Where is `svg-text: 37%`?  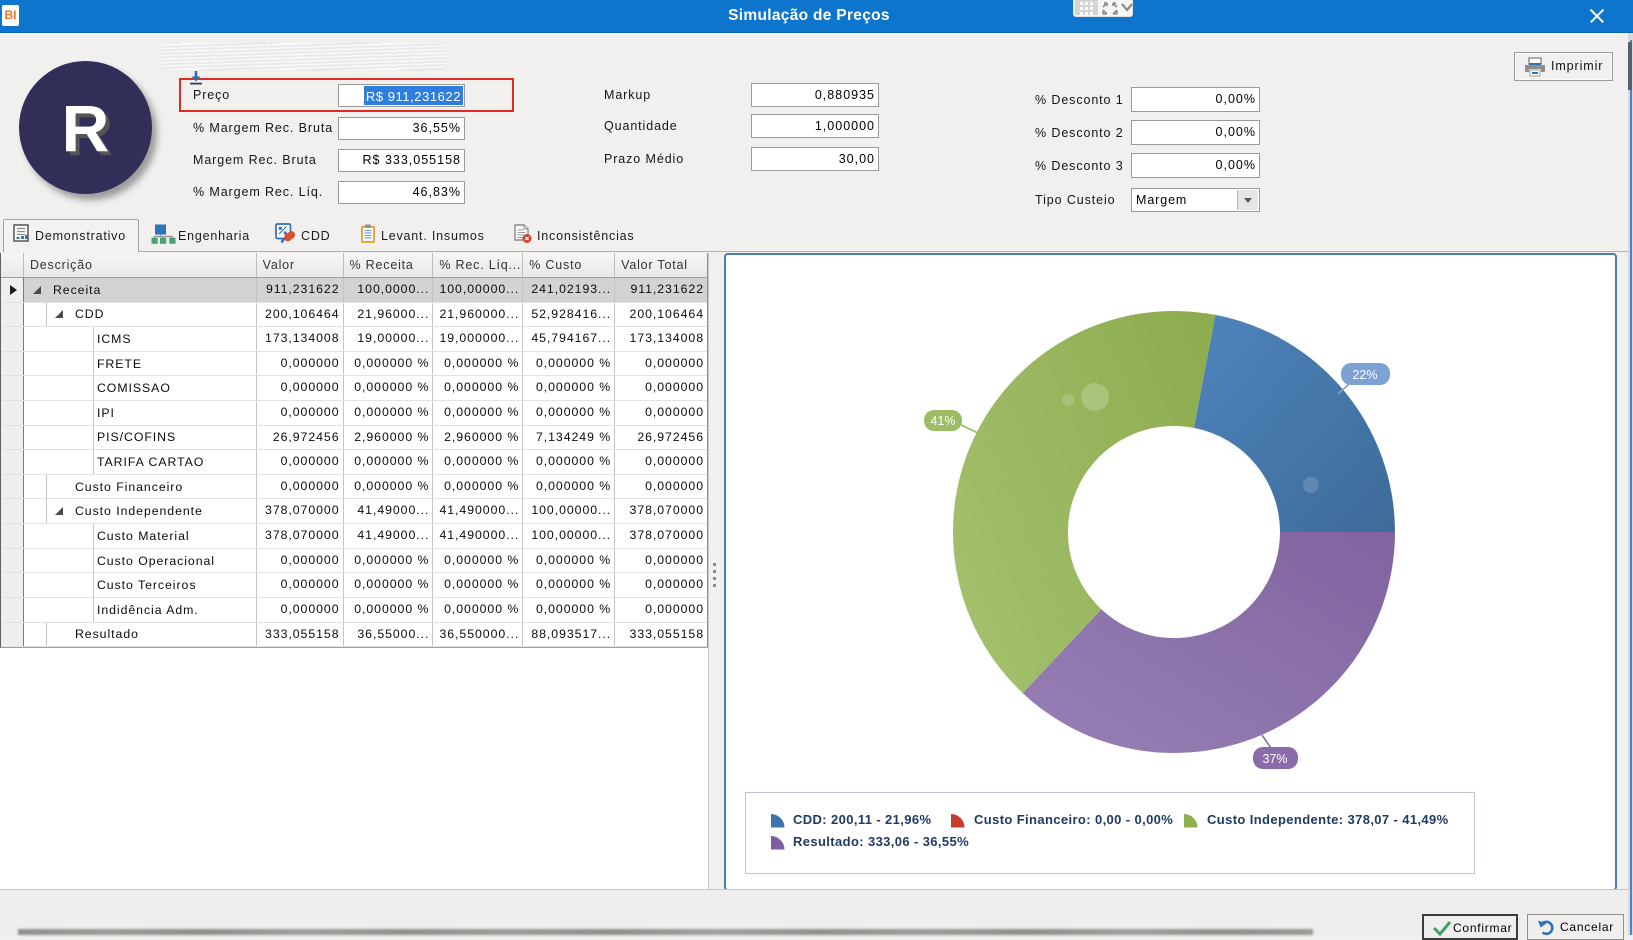
svg-text: 37% is located at coordinates (1274, 759).